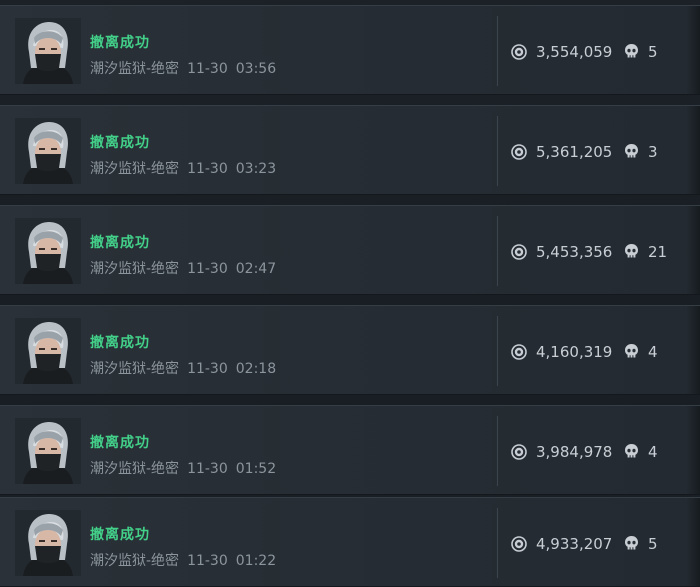 The height and width of the screenshot is (587, 700). What do you see at coordinates (183, 168) in the screenshot?
I see `match-meta: 潮汐监狱-绝密 11-30 03:23` at bounding box center [183, 168].